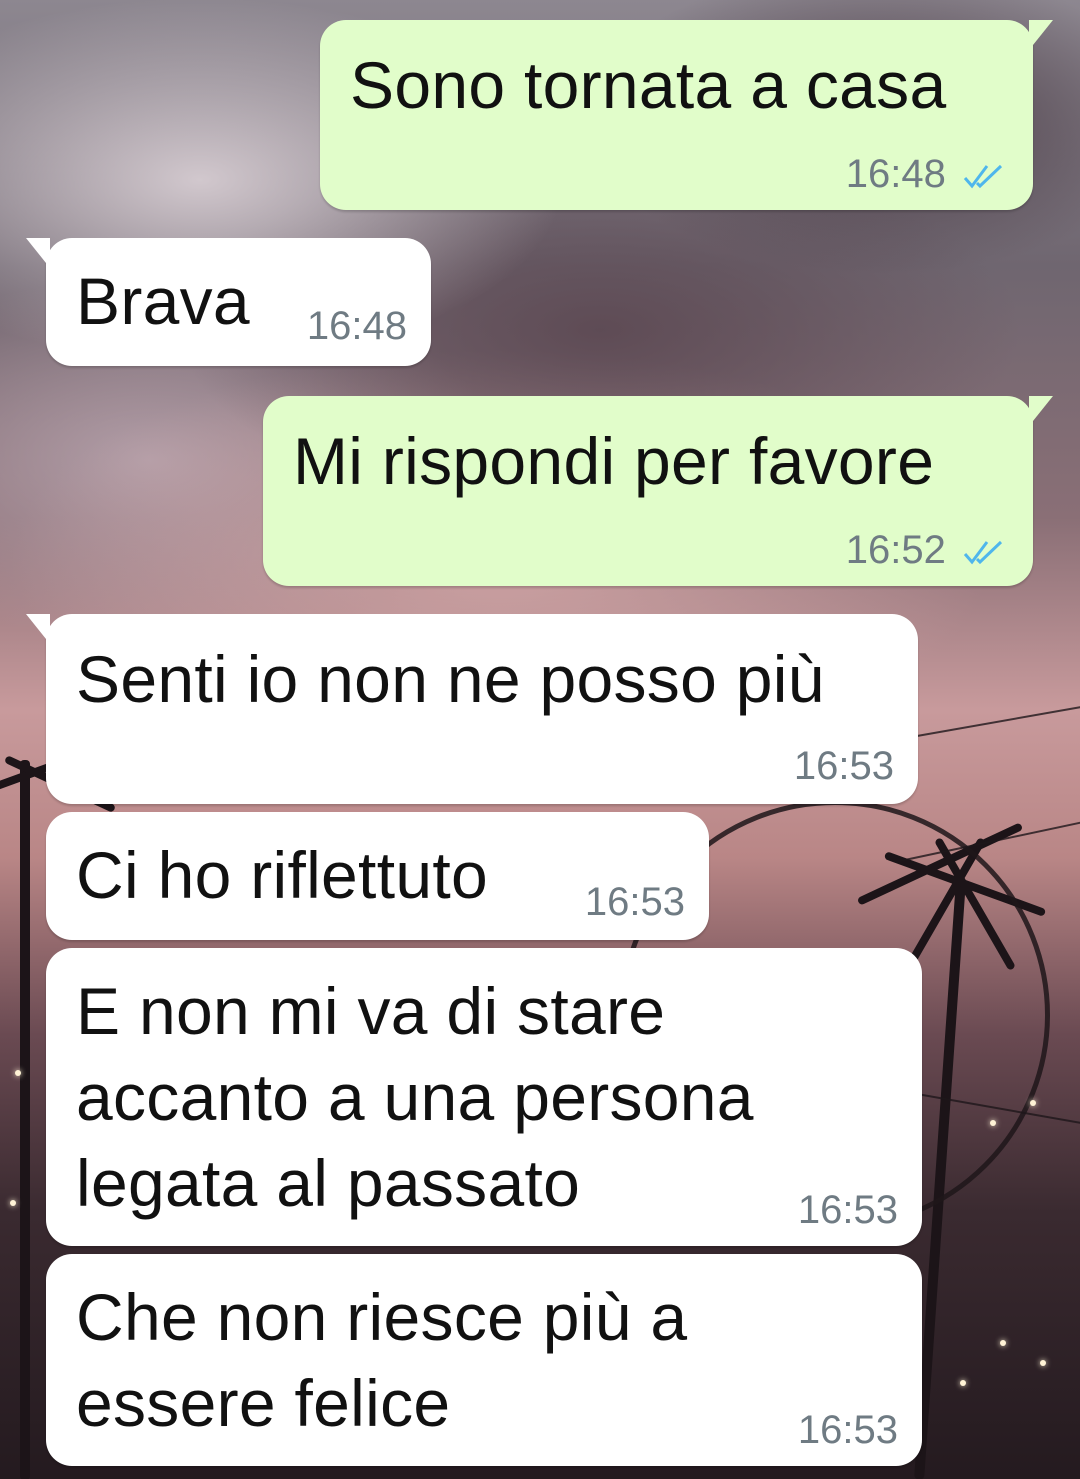  I want to click on incoming-message-bubble: Ci ho riflettuto 16:53, so click(377, 876).